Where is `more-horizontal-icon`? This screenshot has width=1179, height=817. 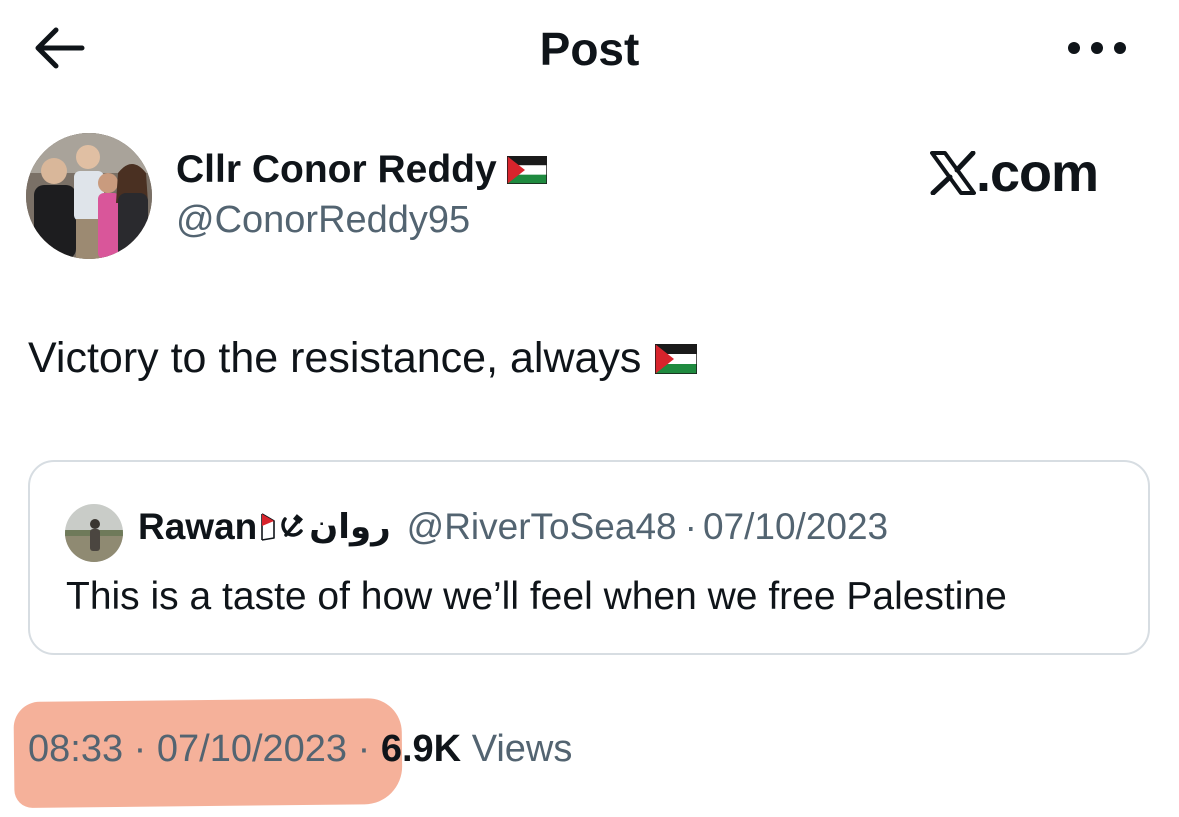
more-horizontal-icon is located at coordinates (1097, 48).